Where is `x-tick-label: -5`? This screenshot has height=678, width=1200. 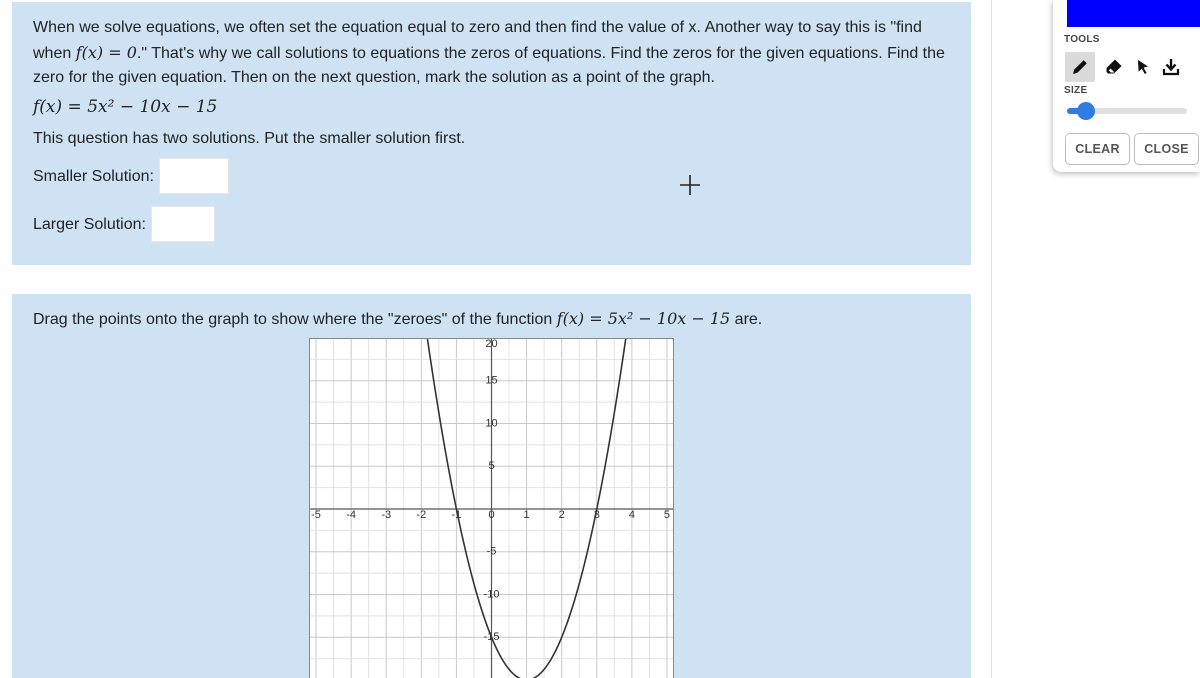
x-tick-label: -5 is located at coordinates (316, 515).